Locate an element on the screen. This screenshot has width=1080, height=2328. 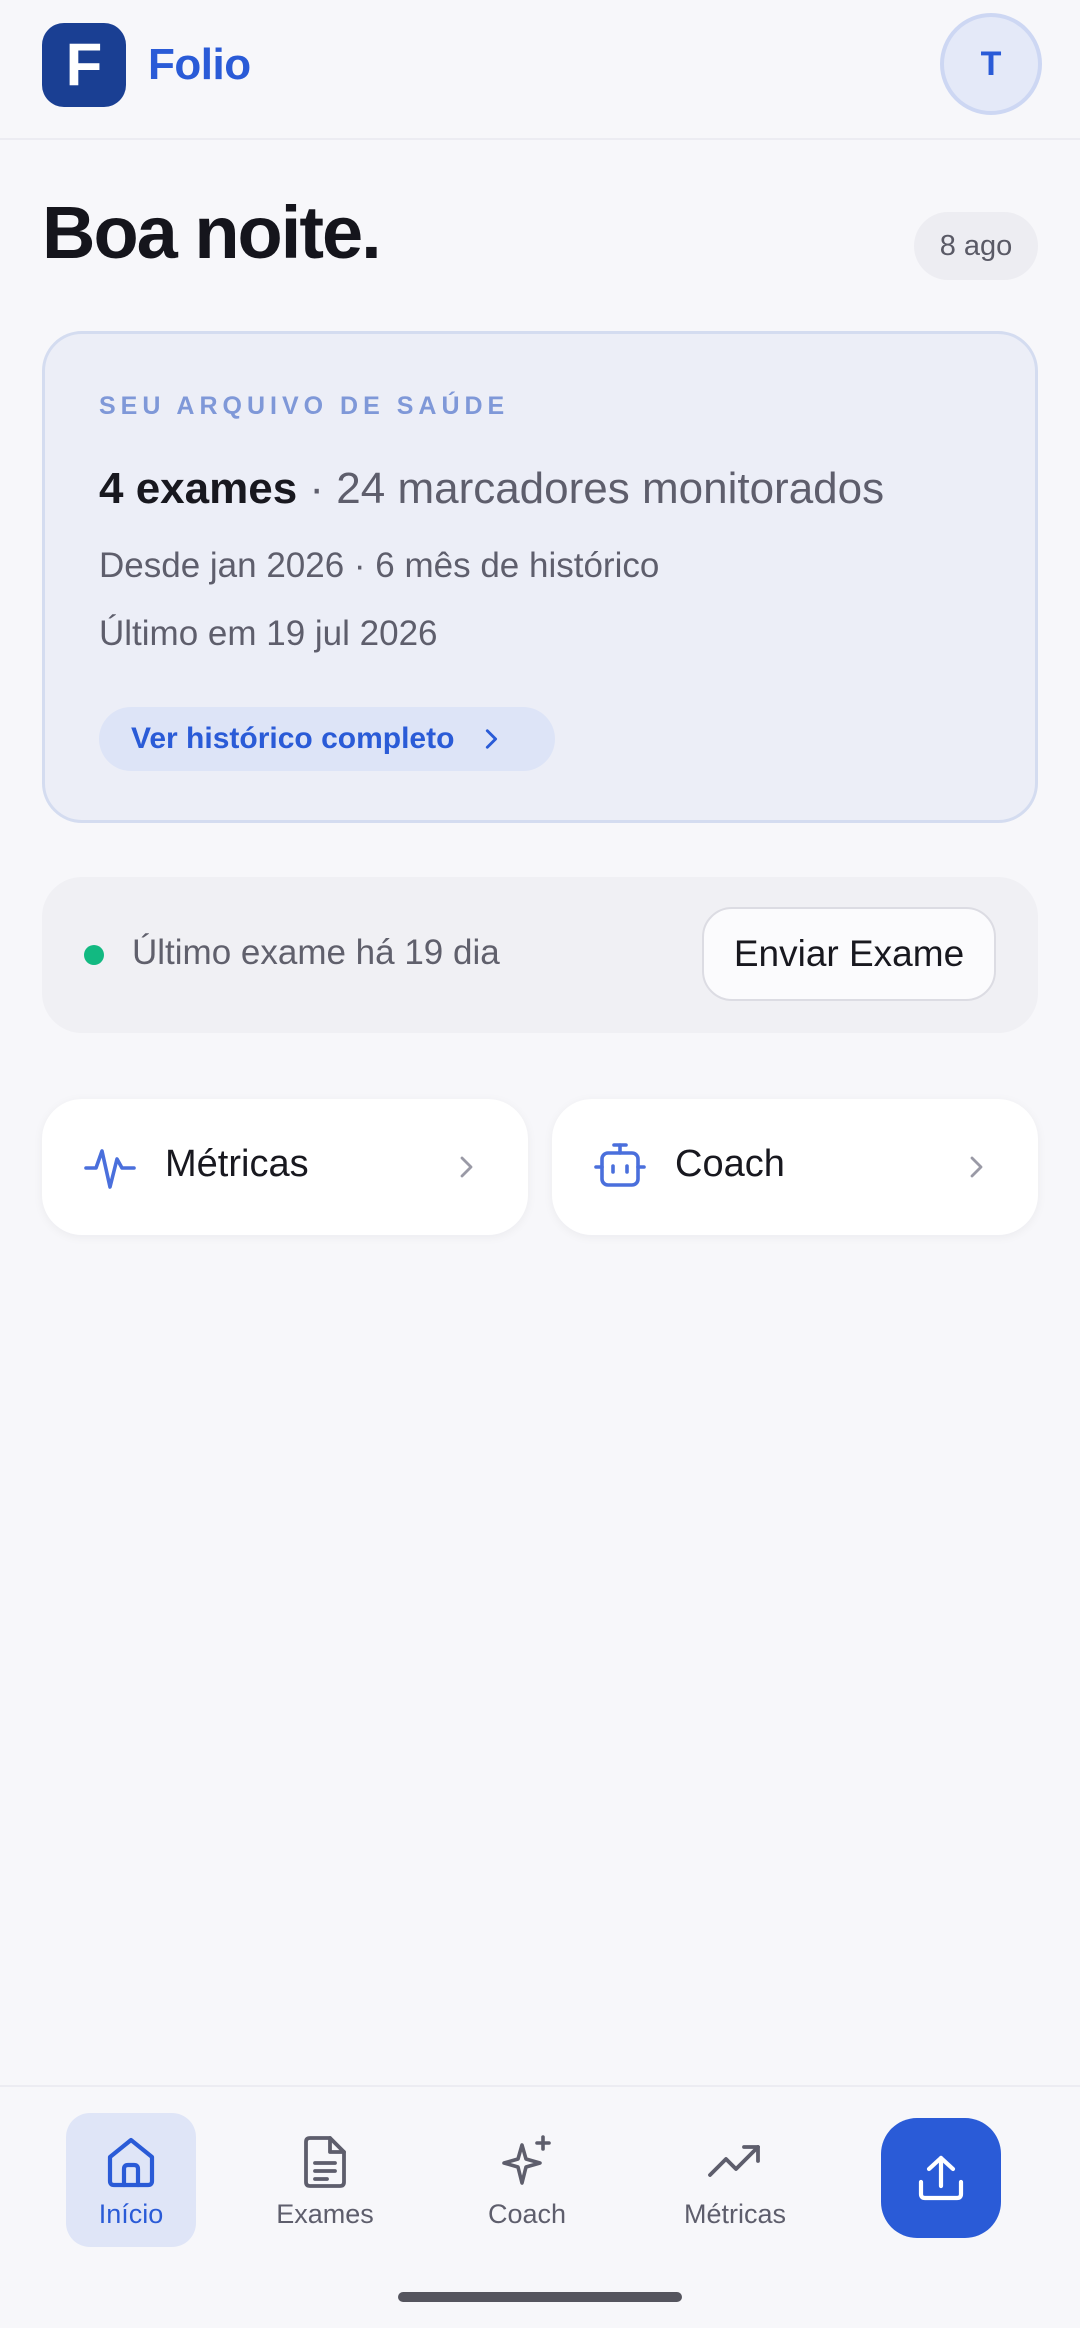
date-badge: 8 ago is located at coordinates (976, 246).